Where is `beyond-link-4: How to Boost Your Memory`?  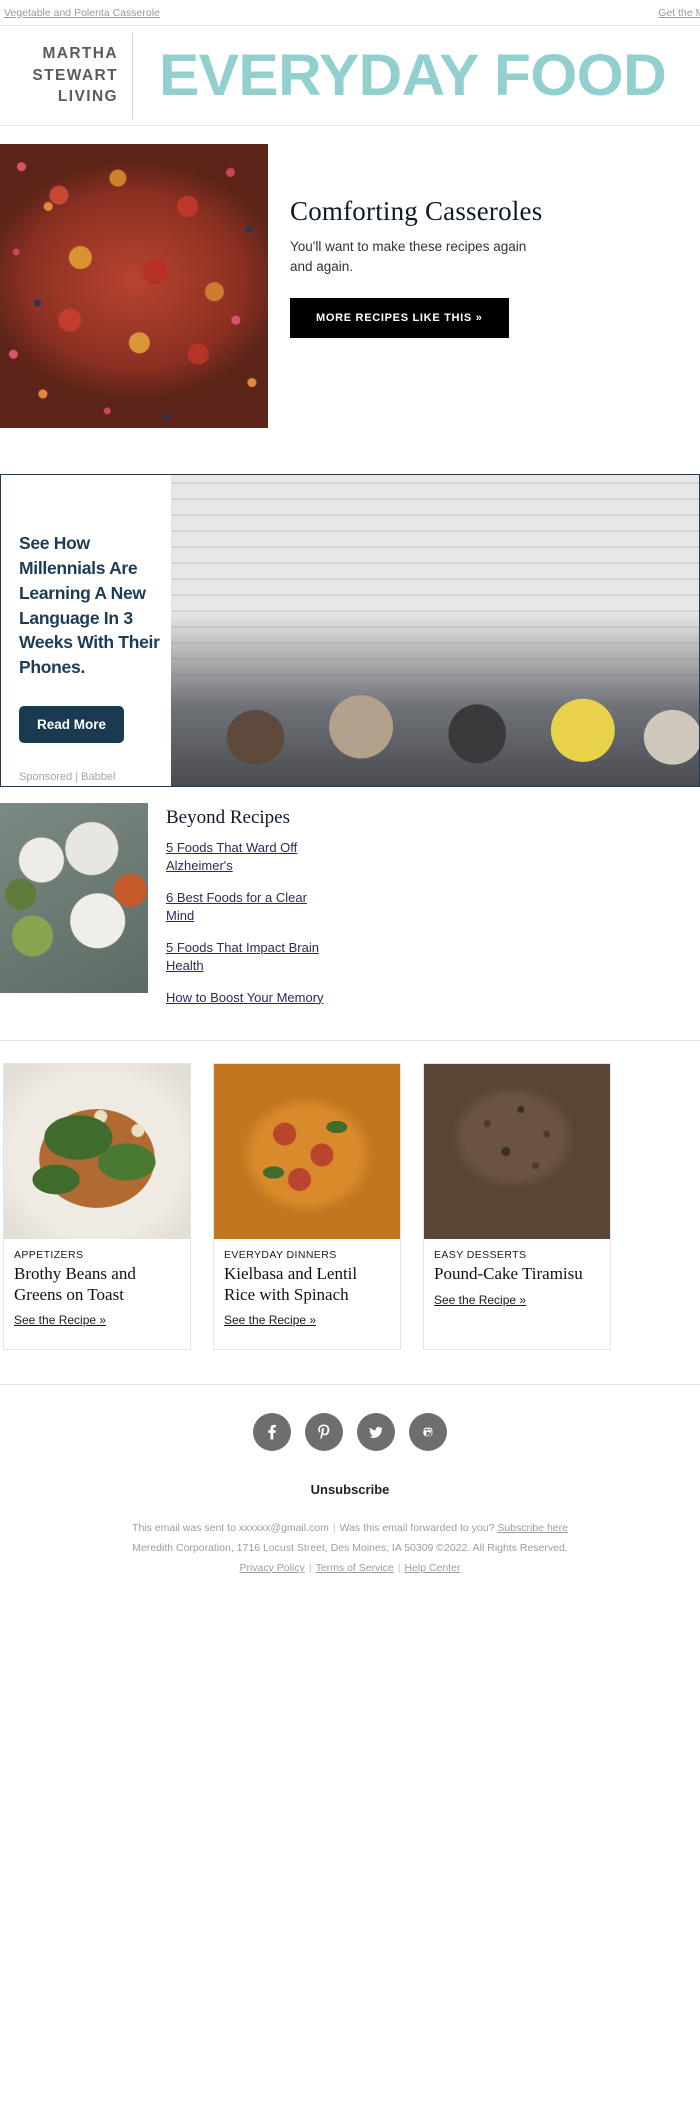 beyond-link-4: How to Boost Your Memory is located at coordinates (251, 998).